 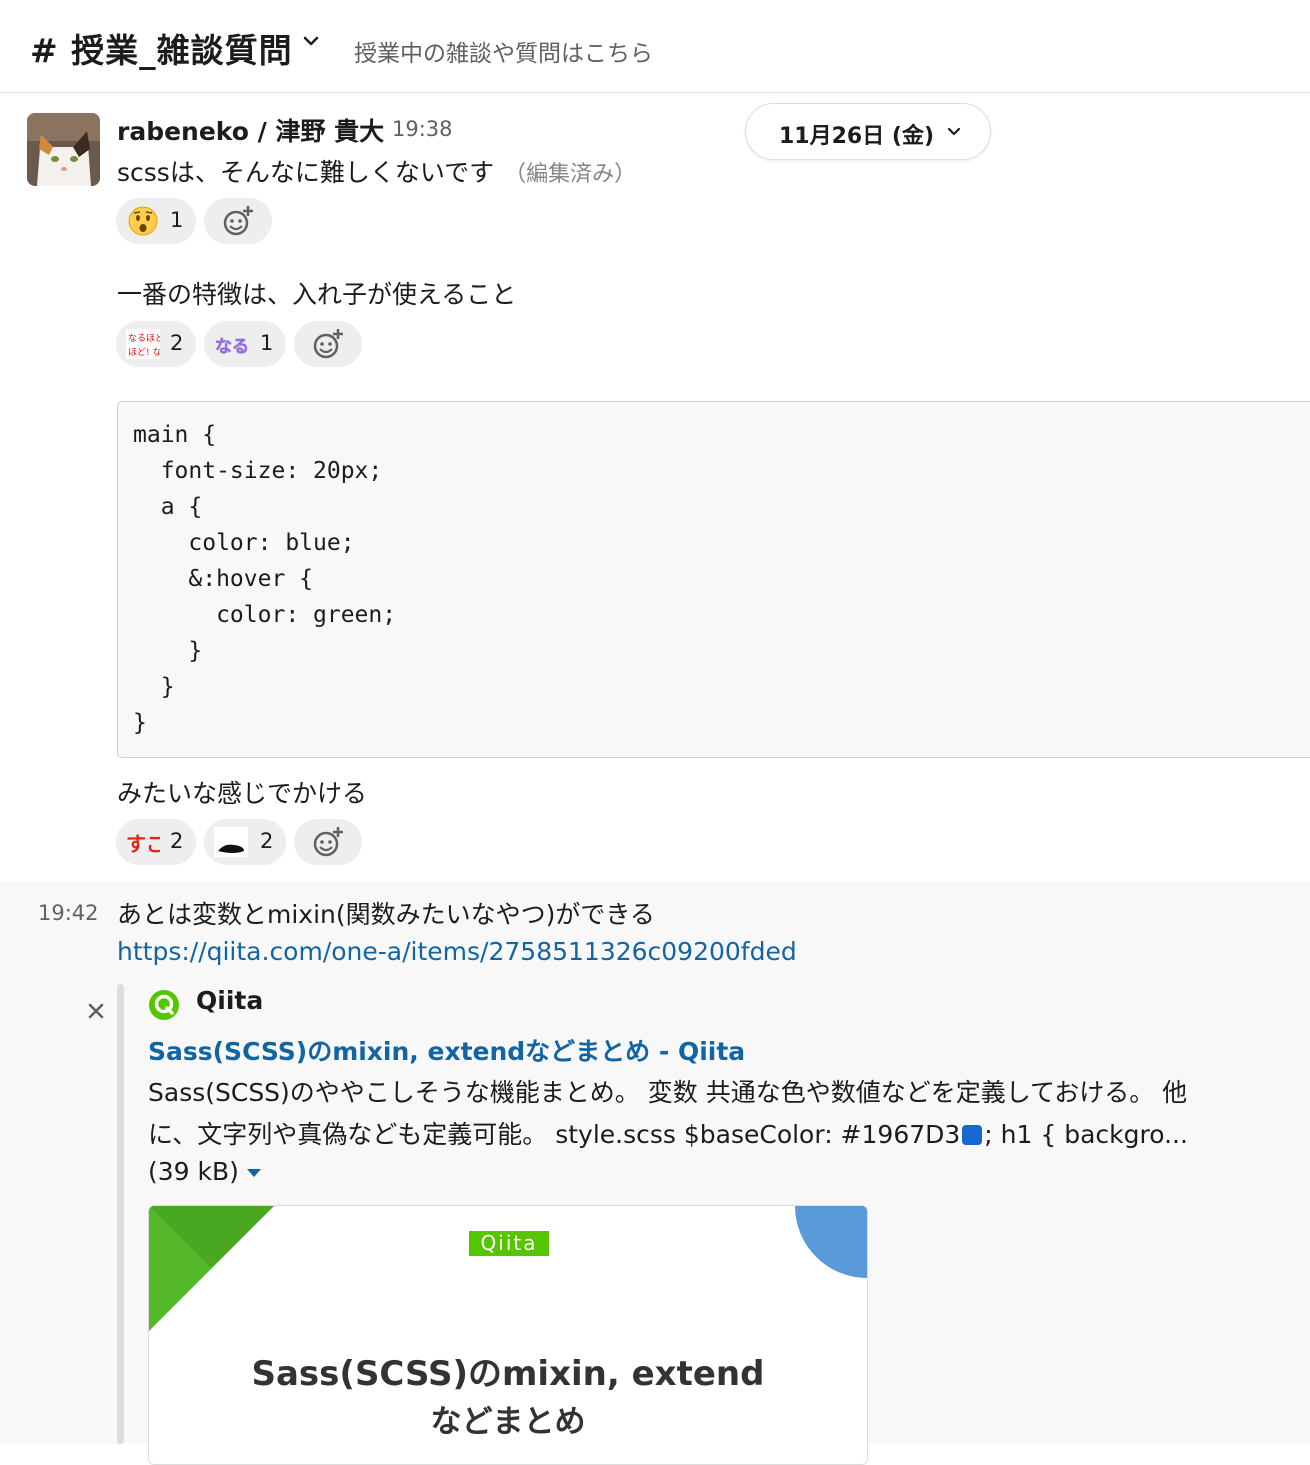 What do you see at coordinates (223, 579) in the screenshot?
I see `code-line: &:hover {` at bounding box center [223, 579].